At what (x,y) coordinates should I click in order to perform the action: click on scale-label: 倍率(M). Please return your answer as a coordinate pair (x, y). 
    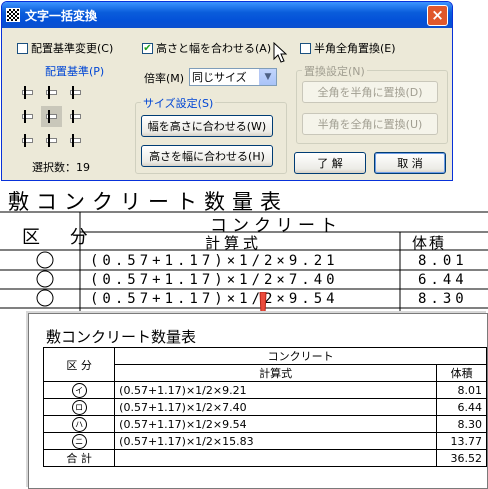
    Looking at the image, I should click on (164, 78).